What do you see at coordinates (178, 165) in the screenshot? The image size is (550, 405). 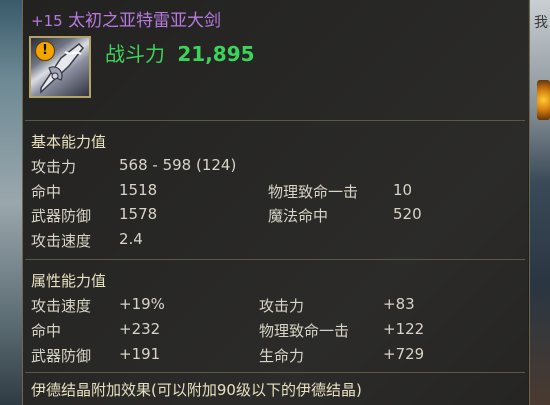 I see `stat-value: 568 - 598 (124)` at bounding box center [178, 165].